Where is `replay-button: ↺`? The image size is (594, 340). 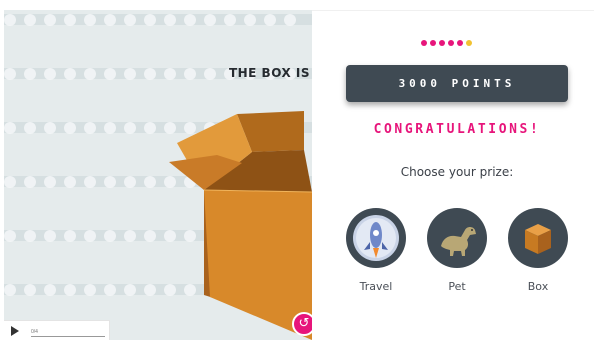 replay-button: ↺ is located at coordinates (302, 324).